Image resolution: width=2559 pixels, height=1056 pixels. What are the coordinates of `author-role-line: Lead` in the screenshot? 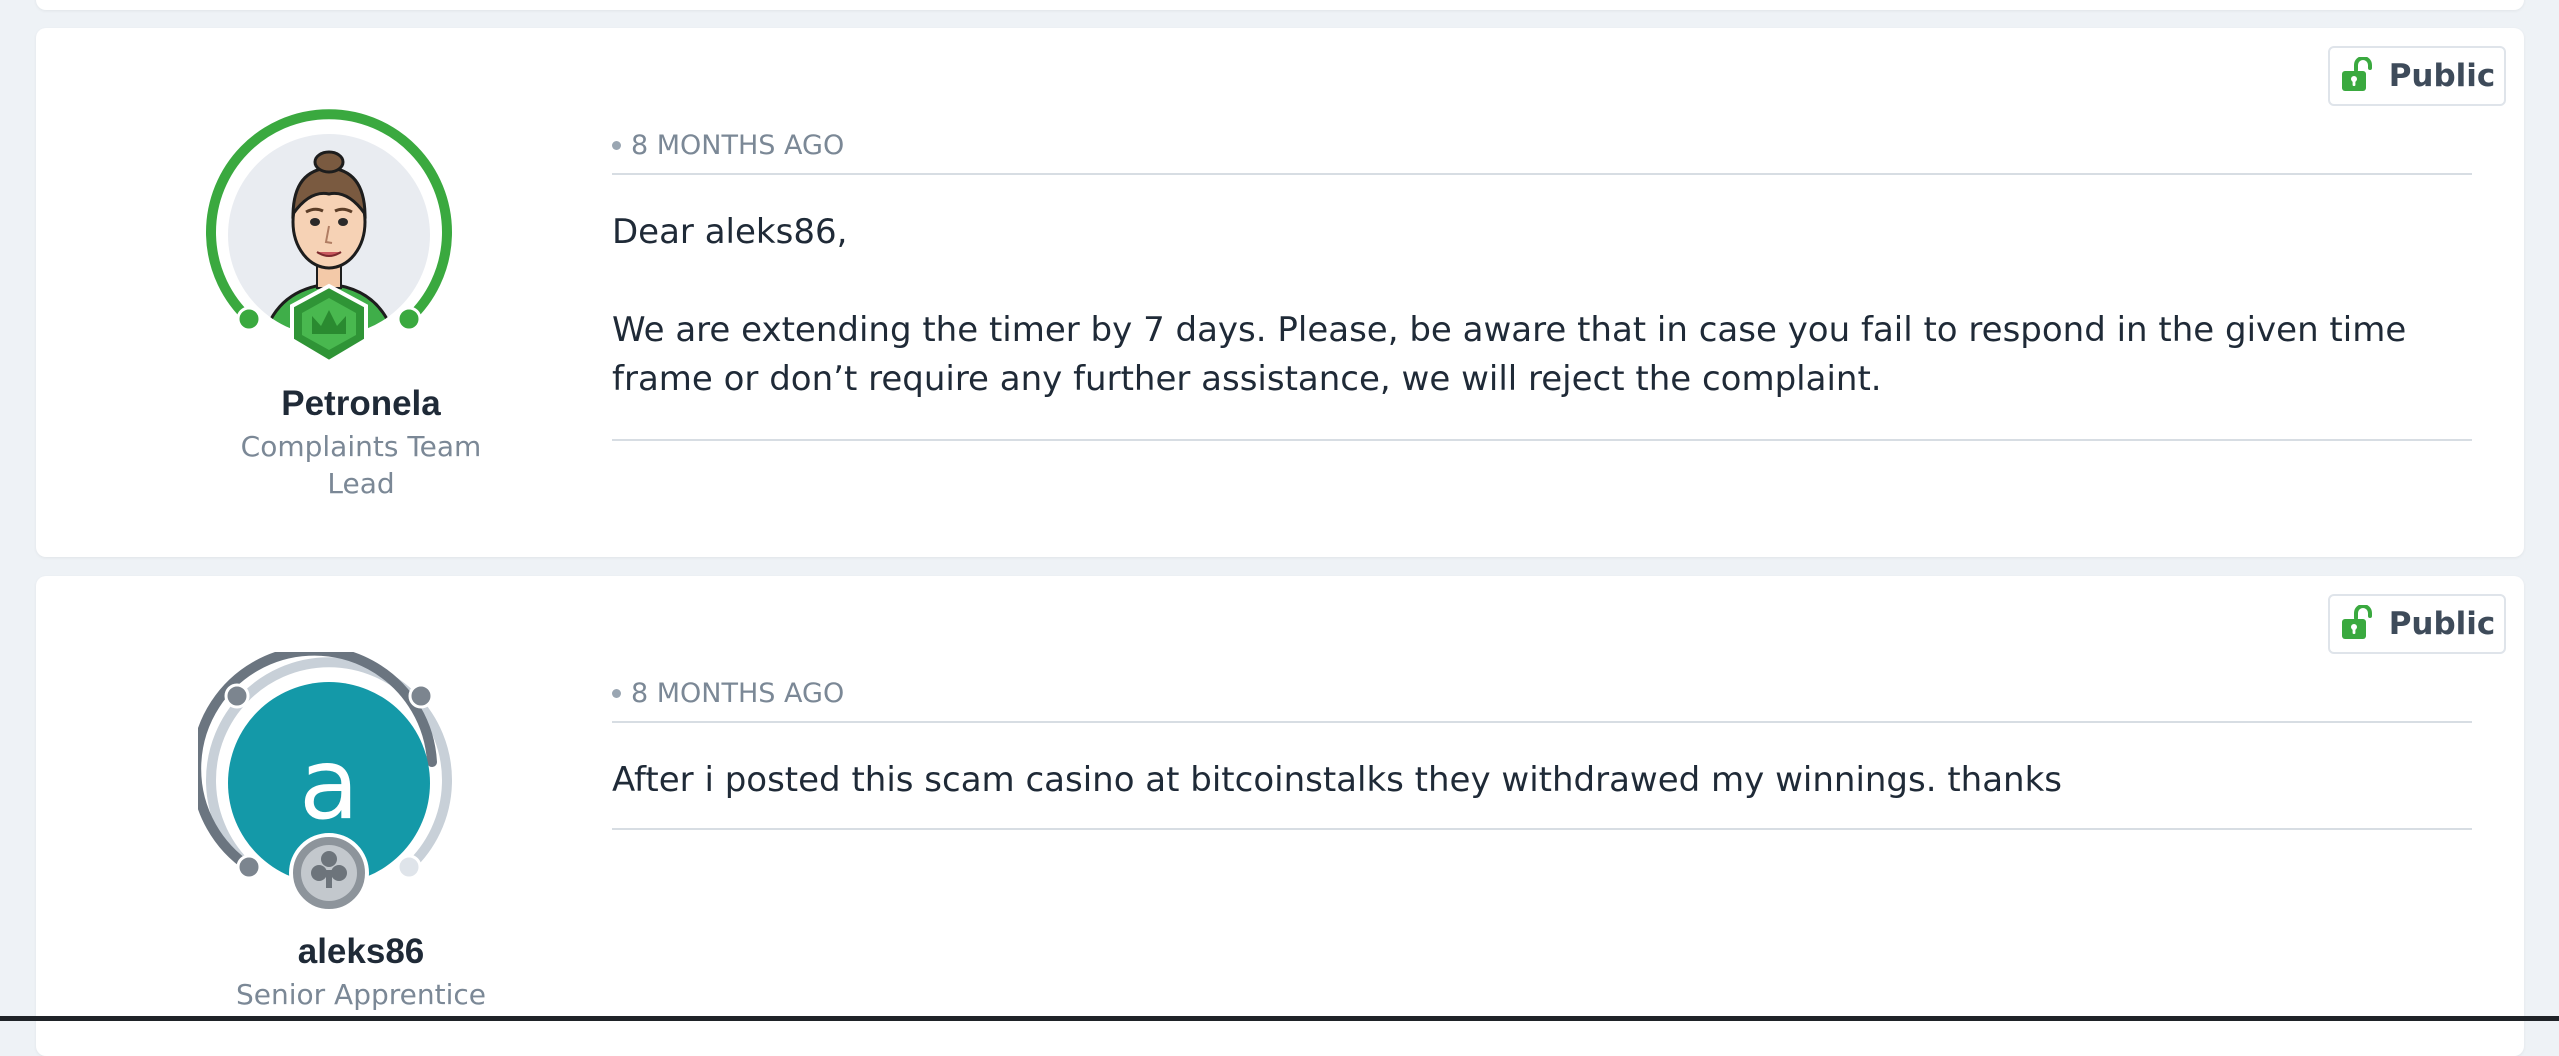 It's located at (361, 483).